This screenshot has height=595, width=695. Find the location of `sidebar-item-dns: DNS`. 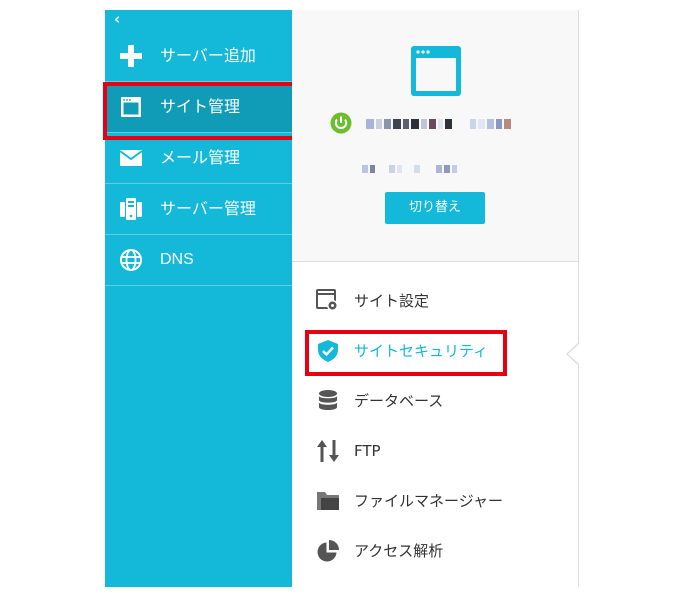

sidebar-item-dns: DNS is located at coordinates (198, 260).